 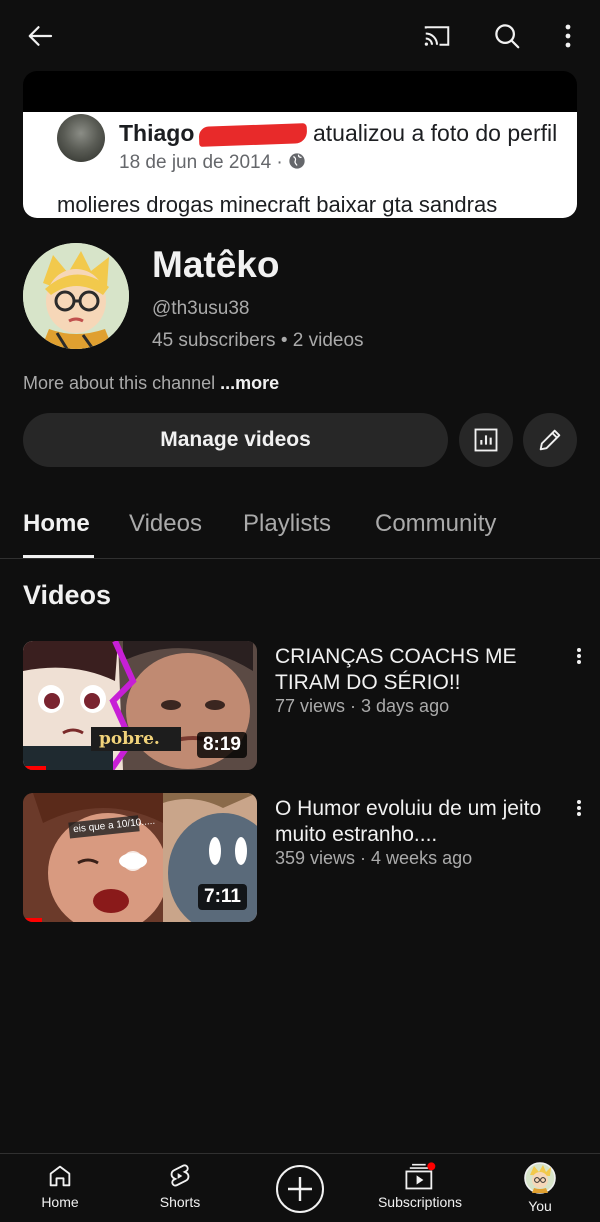 I want to click on nav-label: Shorts, so click(x=180, y=1202).